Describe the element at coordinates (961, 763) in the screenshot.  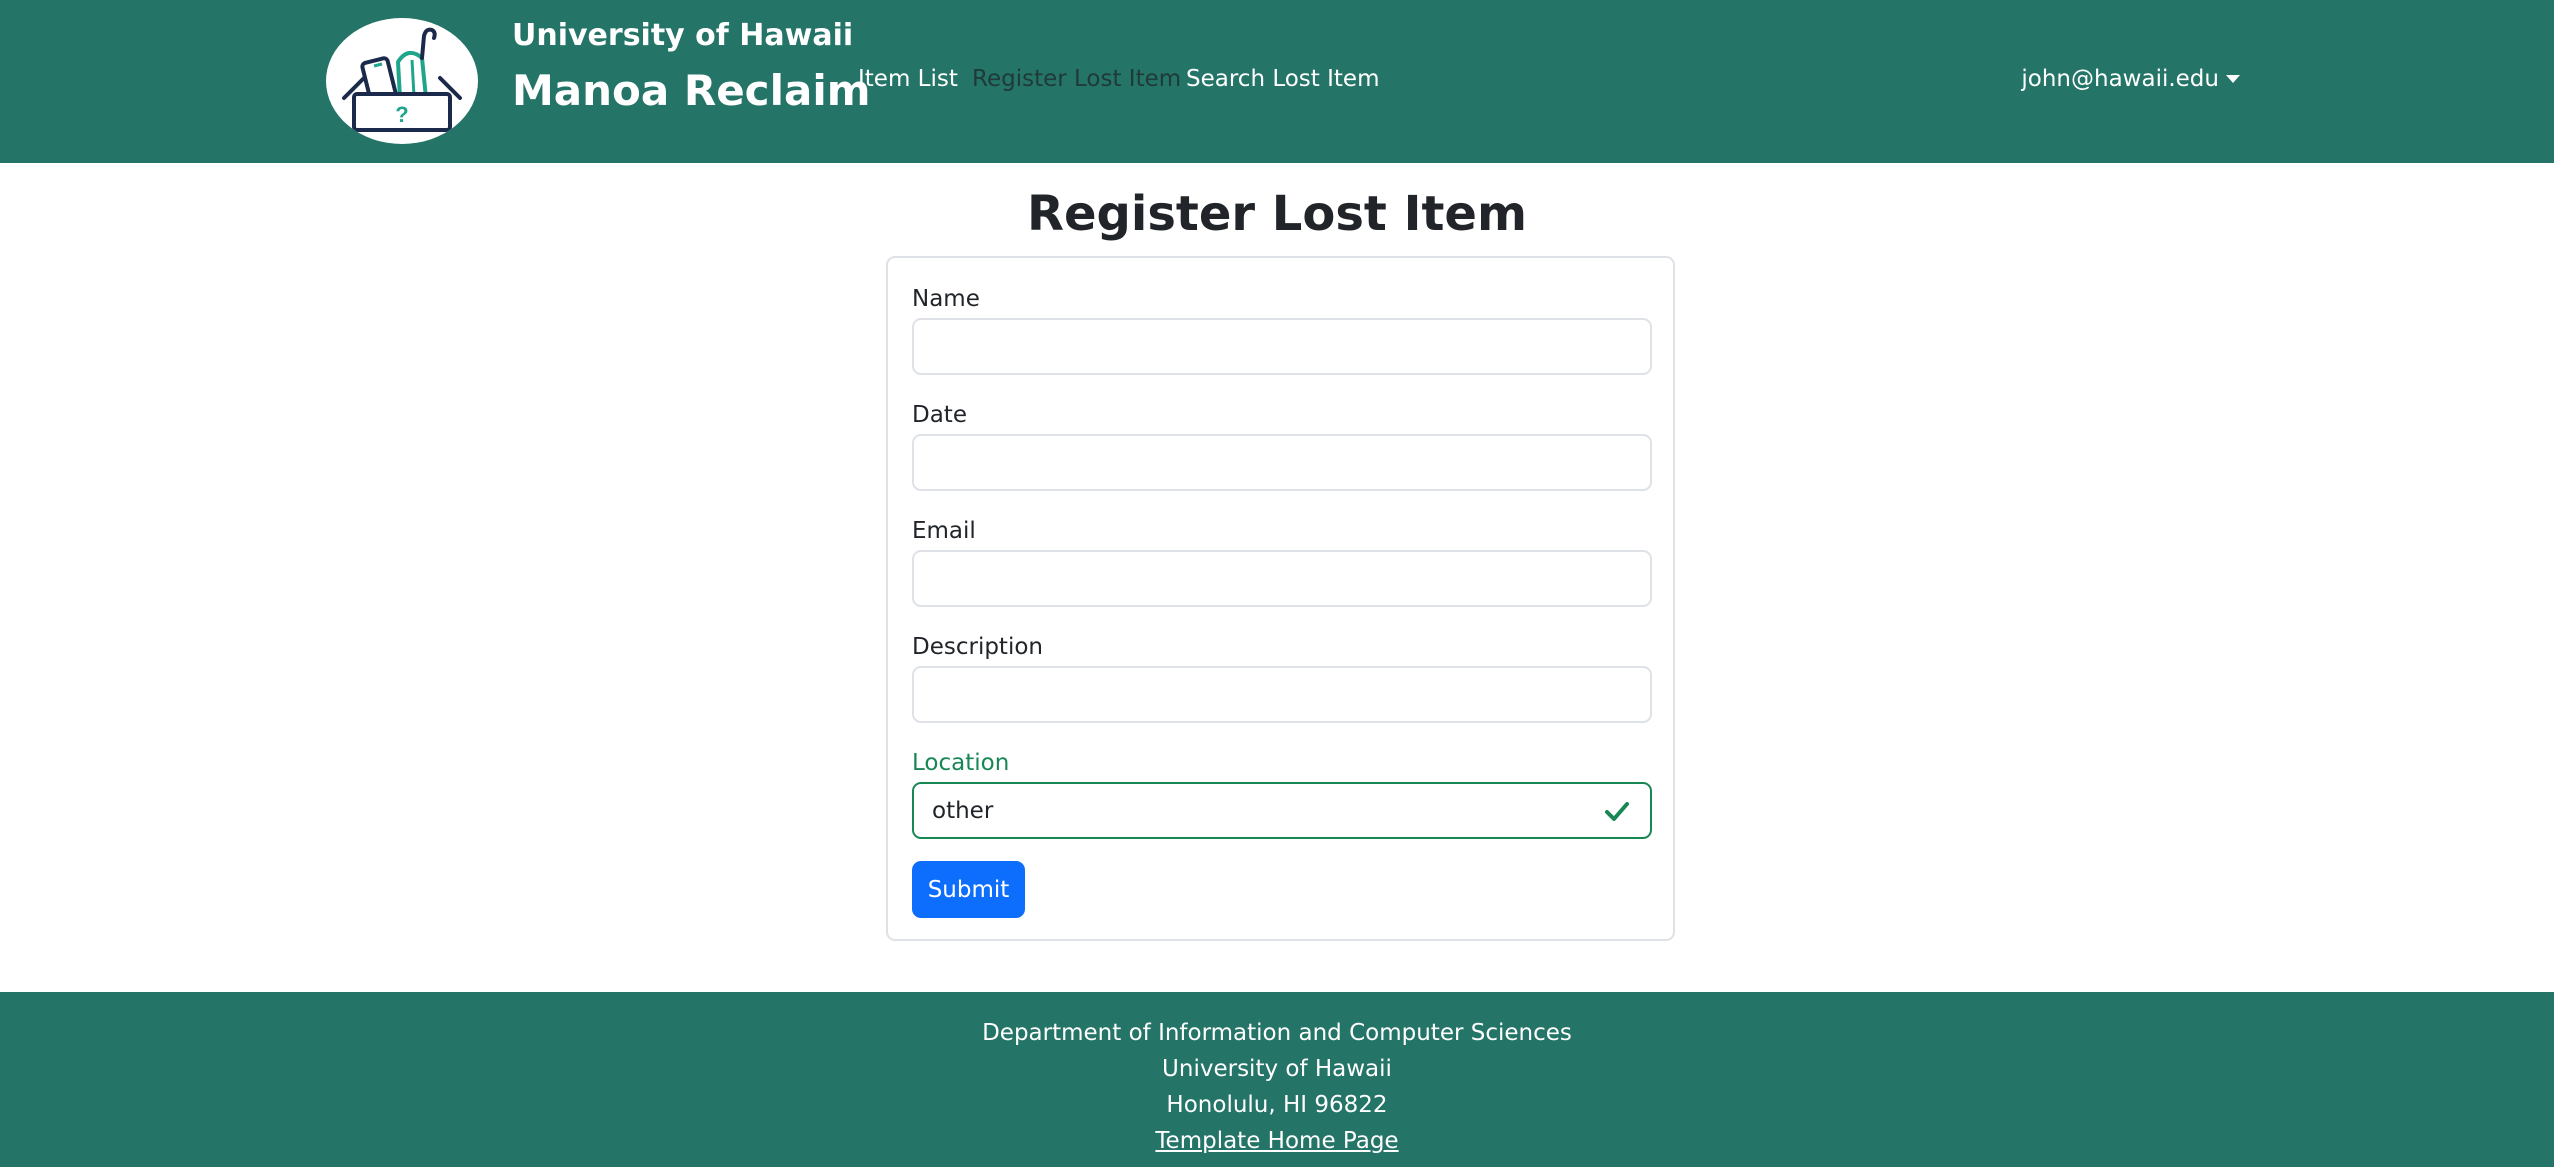
I see `location-label: Location` at that location.